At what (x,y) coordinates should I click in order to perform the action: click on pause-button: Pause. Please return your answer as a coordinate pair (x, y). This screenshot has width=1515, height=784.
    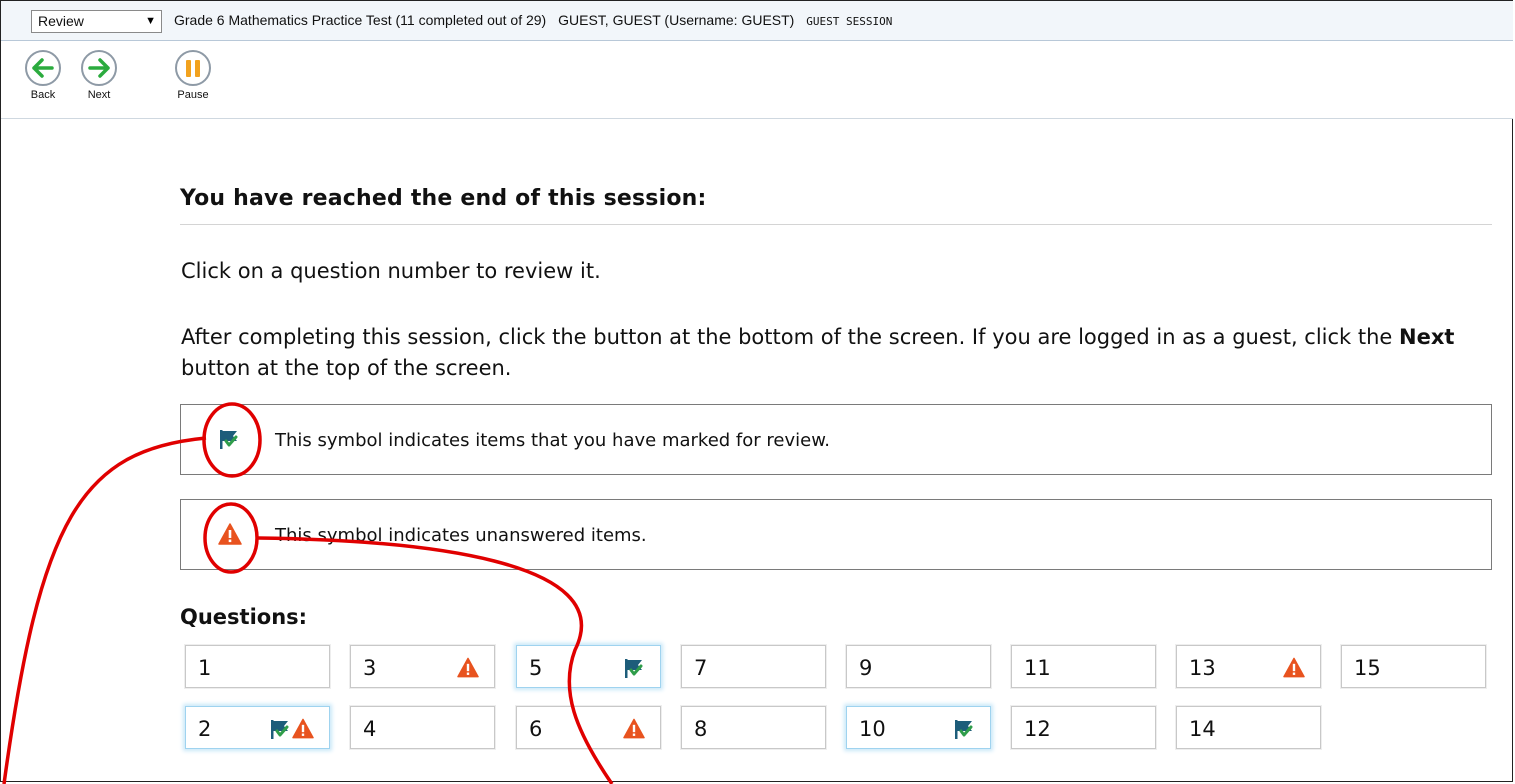
    Looking at the image, I should click on (193, 75).